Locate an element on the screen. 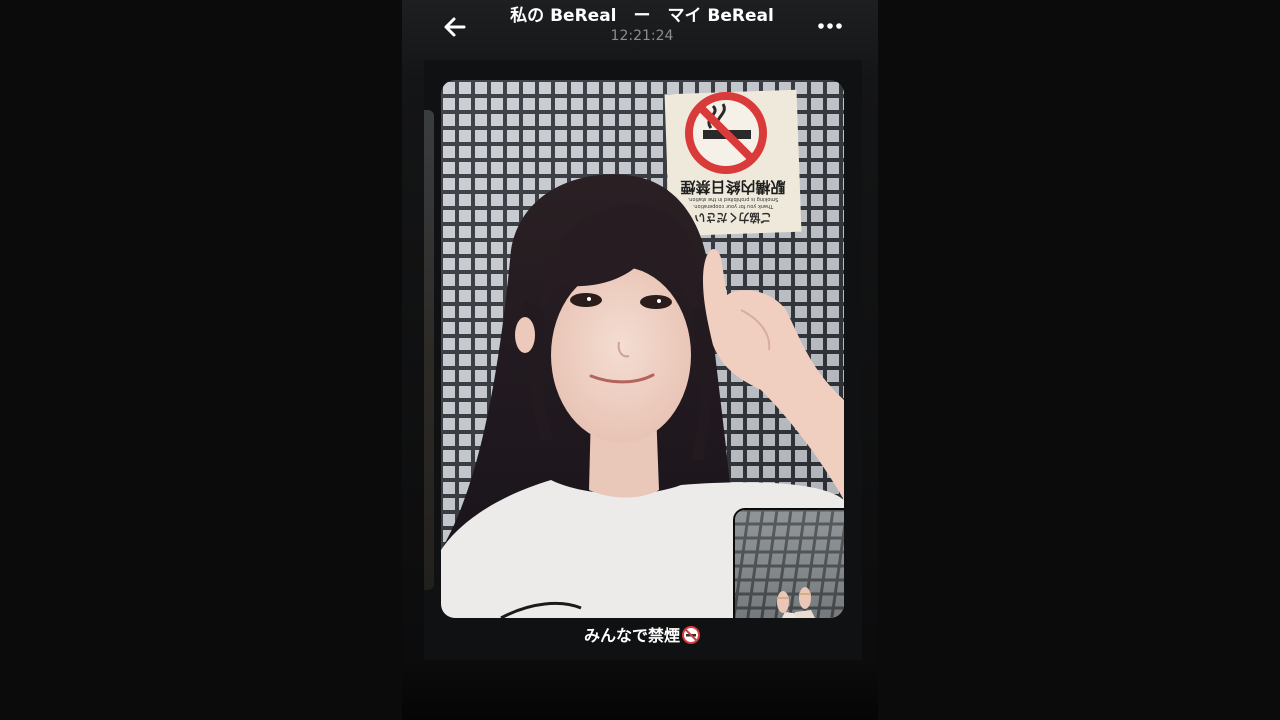  sign-text-english-2: Thank you for your cooperation. is located at coordinates (733, 206).